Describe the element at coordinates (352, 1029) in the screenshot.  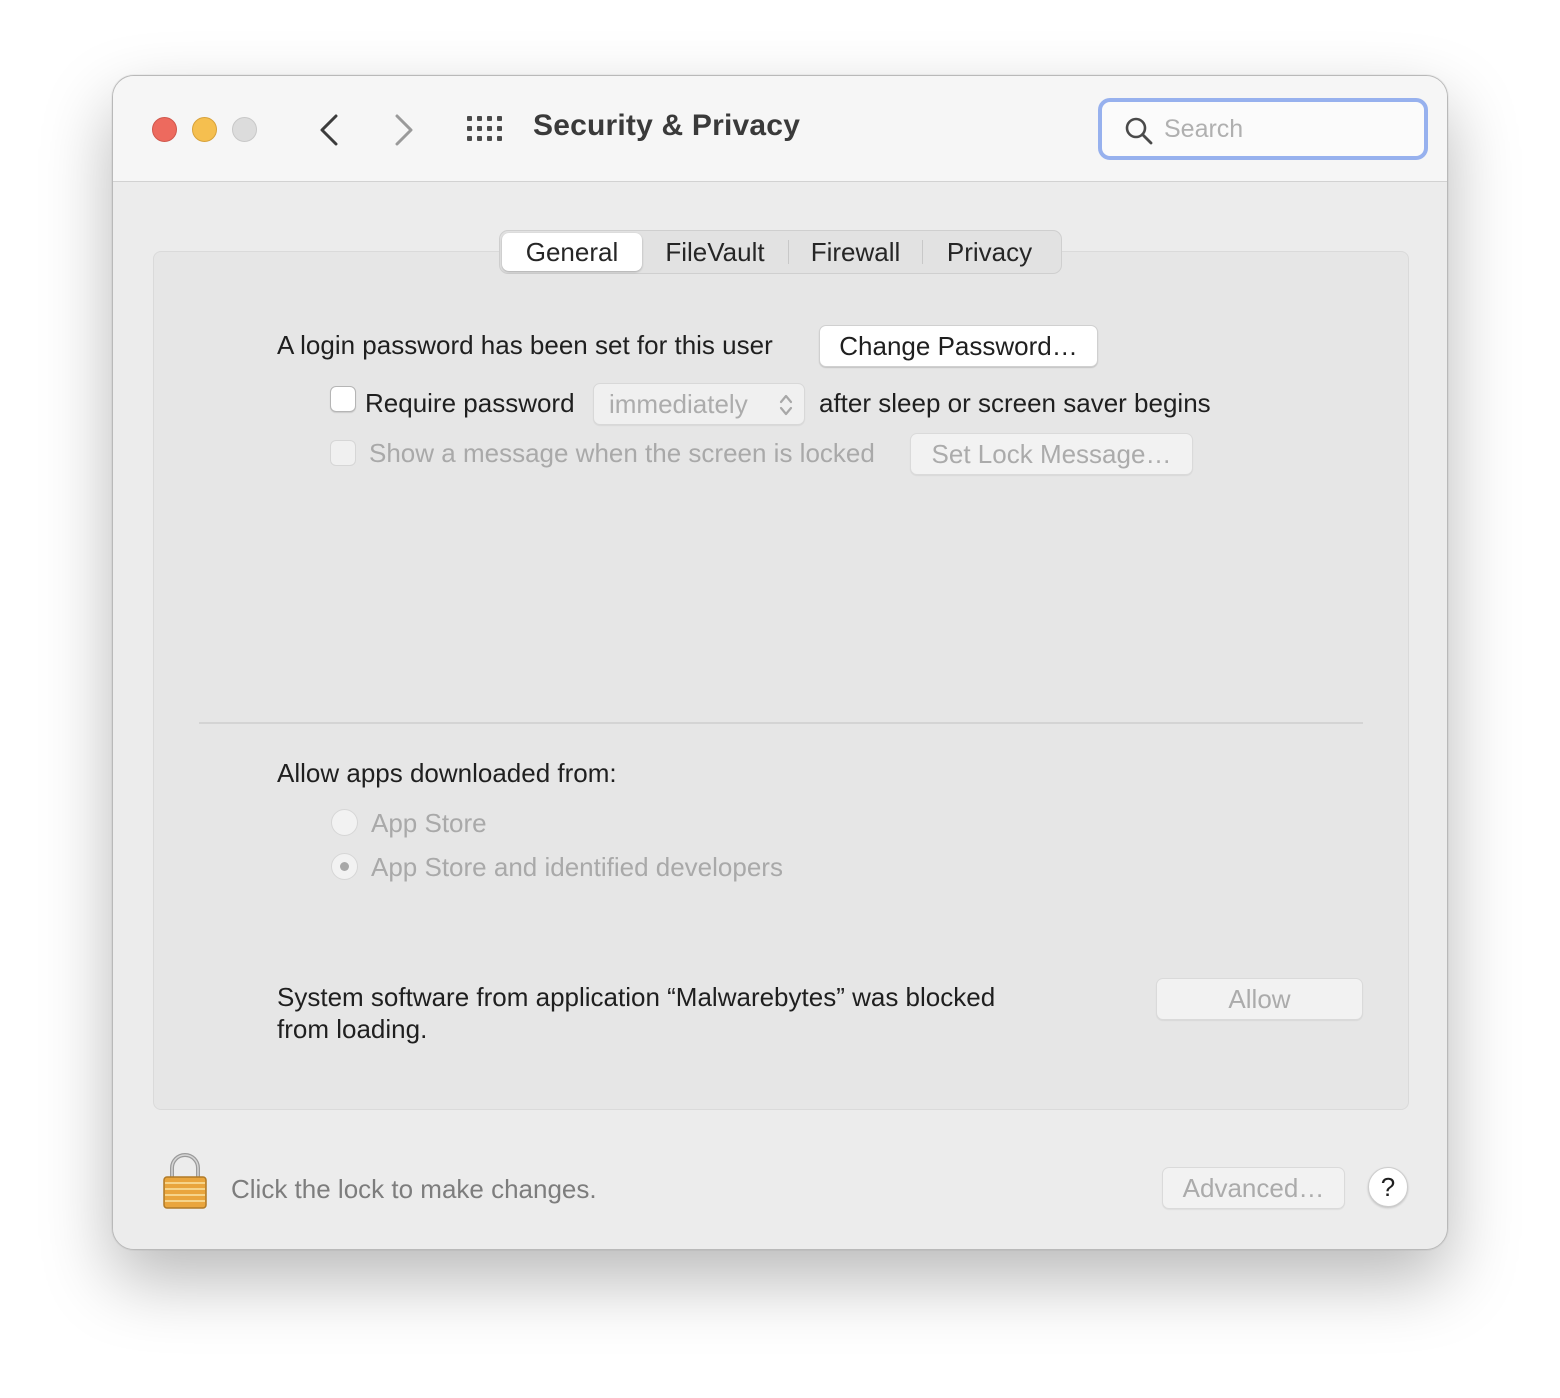
I see `blocked-message-line2: from loading.` at that location.